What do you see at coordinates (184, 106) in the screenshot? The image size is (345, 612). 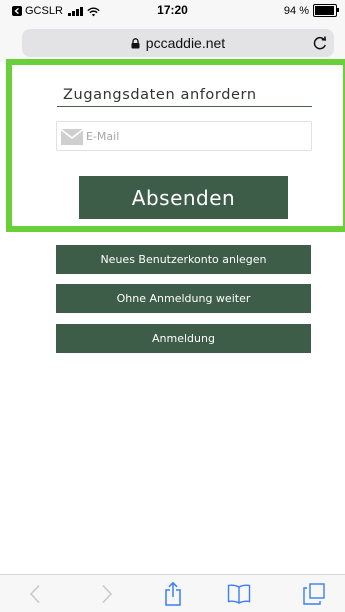 I see `title-divider` at bounding box center [184, 106].